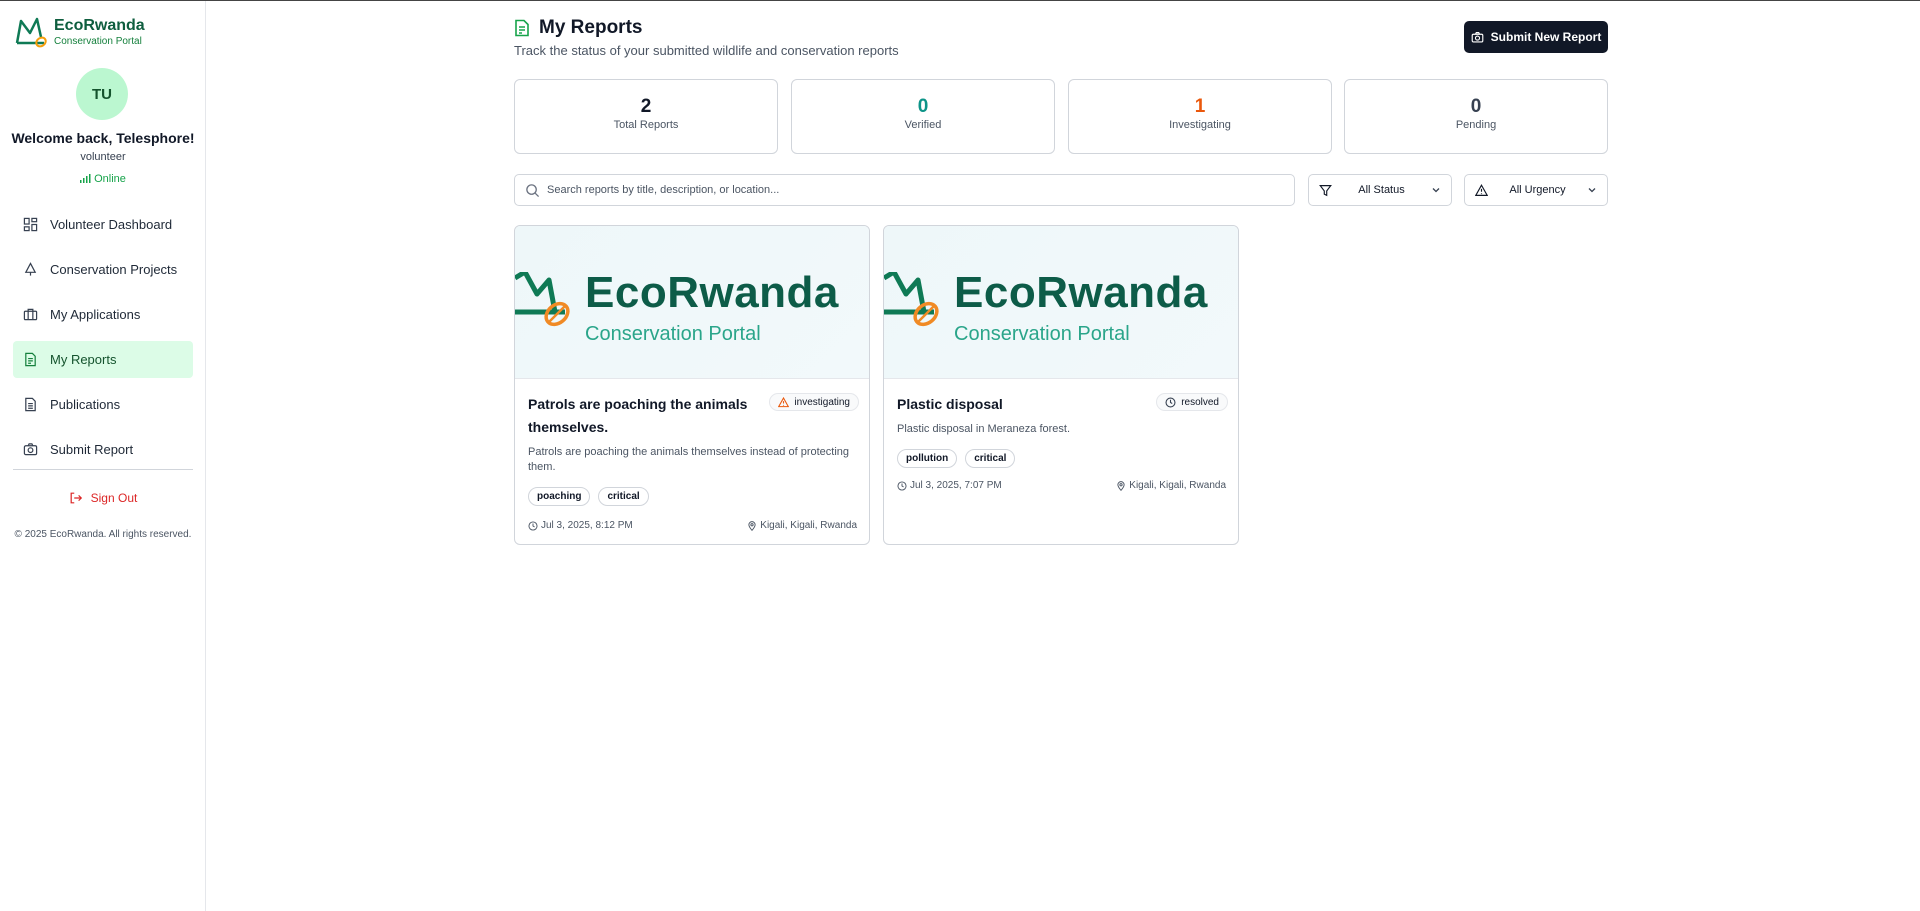  I want to click on dashboard-icon, so click(30, 224).